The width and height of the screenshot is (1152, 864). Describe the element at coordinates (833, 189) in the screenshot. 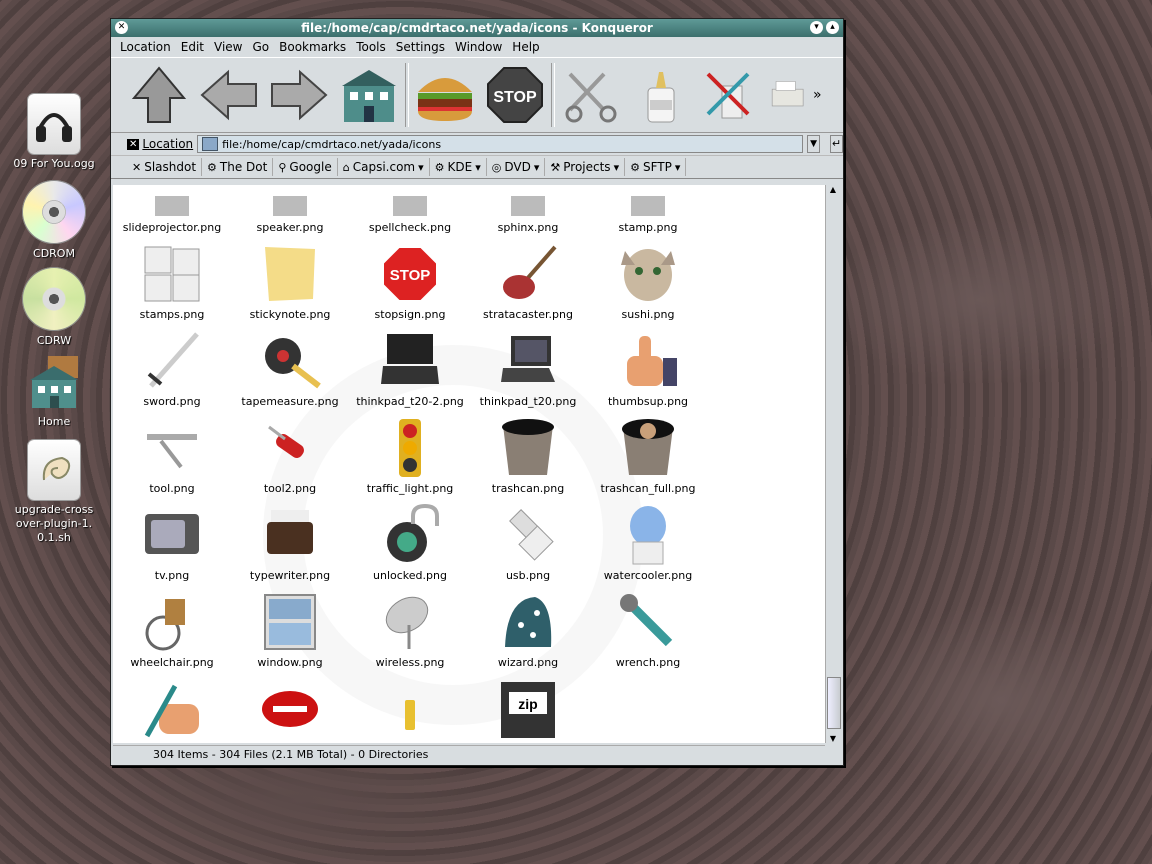

I see `scroll-up-icon: ▲` at that location.